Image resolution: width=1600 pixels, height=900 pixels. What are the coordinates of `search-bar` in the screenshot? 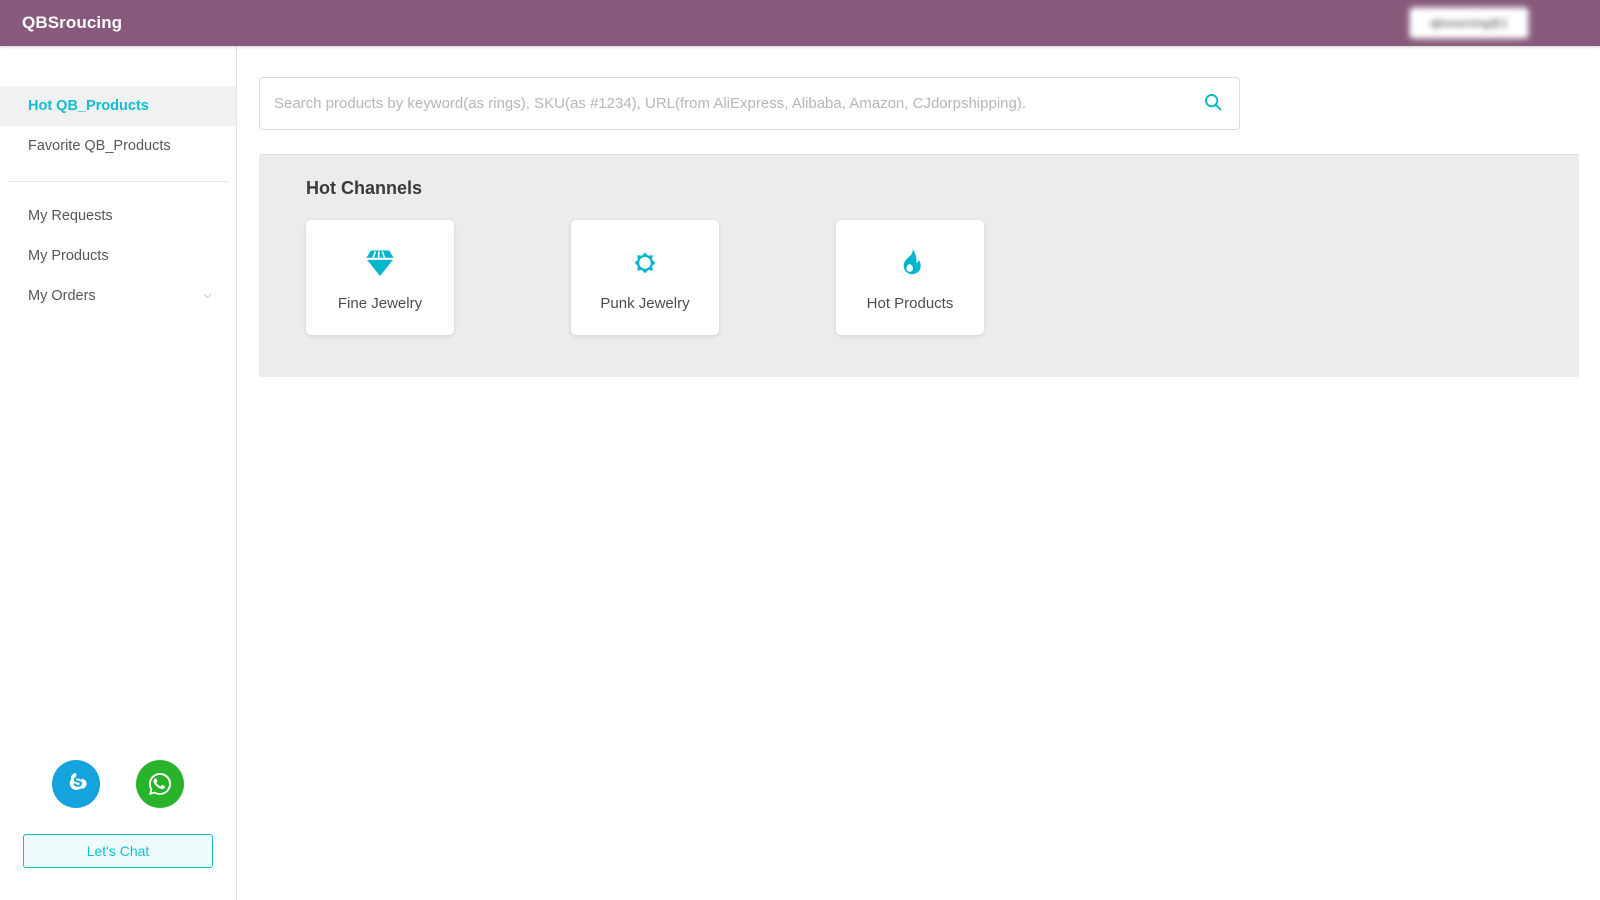 It's located at (749, 103).